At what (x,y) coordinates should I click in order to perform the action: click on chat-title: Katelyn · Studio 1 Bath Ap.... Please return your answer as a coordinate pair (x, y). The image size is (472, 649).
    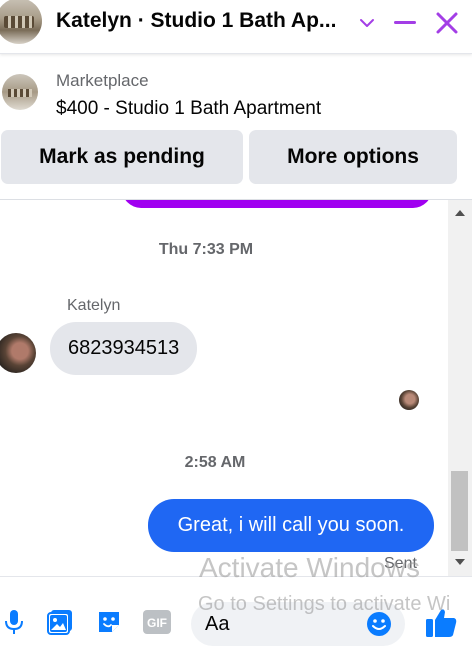
    Looking at the image, I should click on (204, 21).